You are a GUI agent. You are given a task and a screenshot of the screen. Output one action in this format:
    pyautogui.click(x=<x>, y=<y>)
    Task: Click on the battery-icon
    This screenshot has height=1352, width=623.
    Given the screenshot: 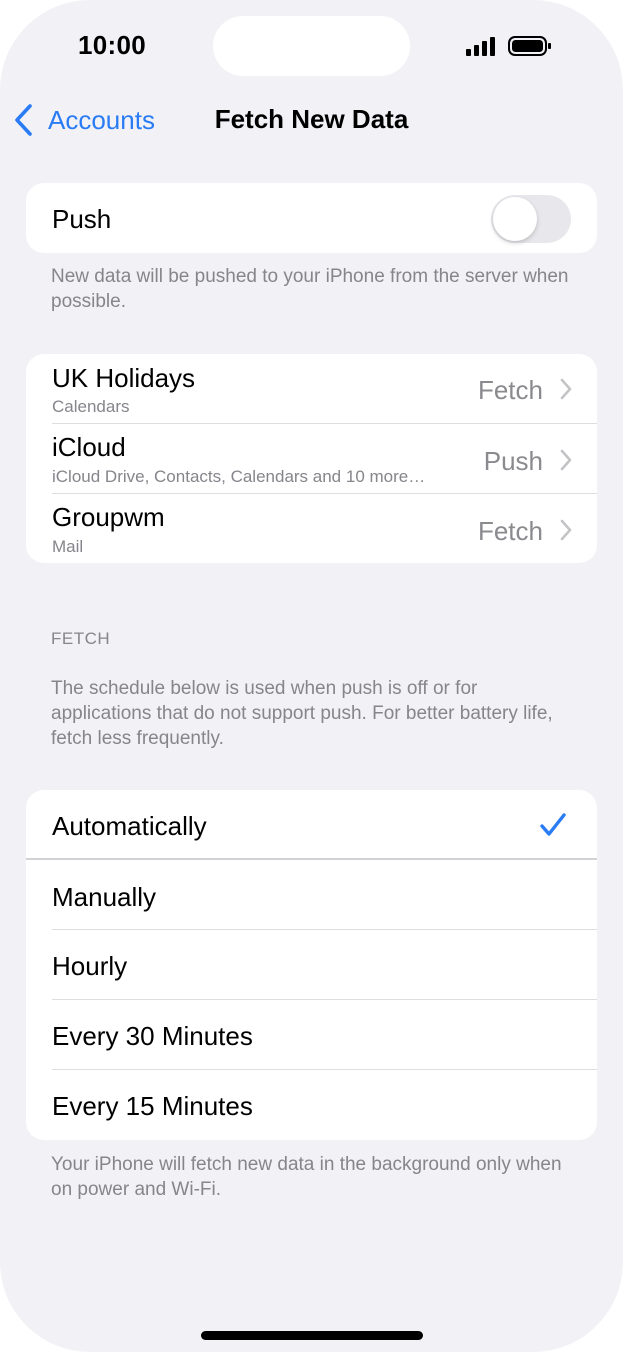 What is the action you would take?
    pyautogui.click(x=529, y=46)
    